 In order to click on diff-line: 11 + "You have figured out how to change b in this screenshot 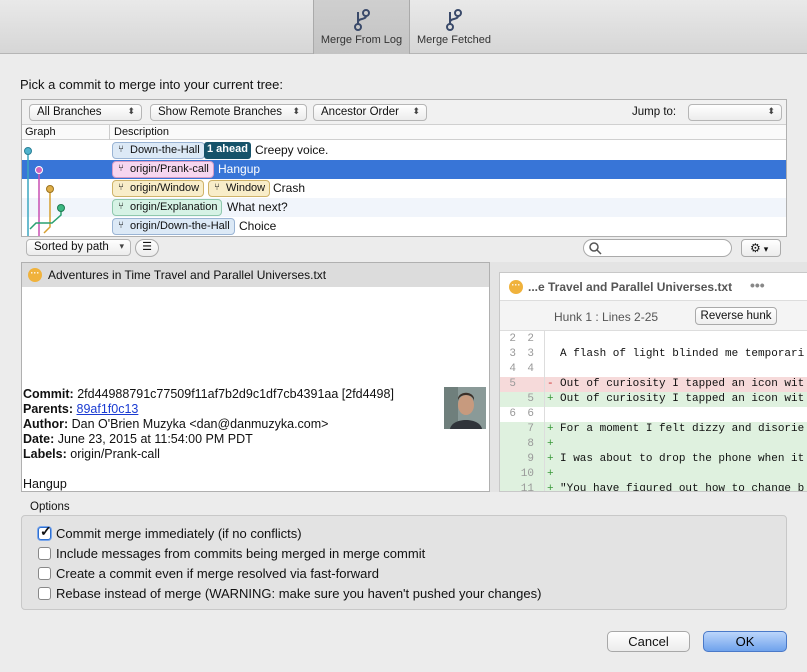, I will do `click(653, 487)`.